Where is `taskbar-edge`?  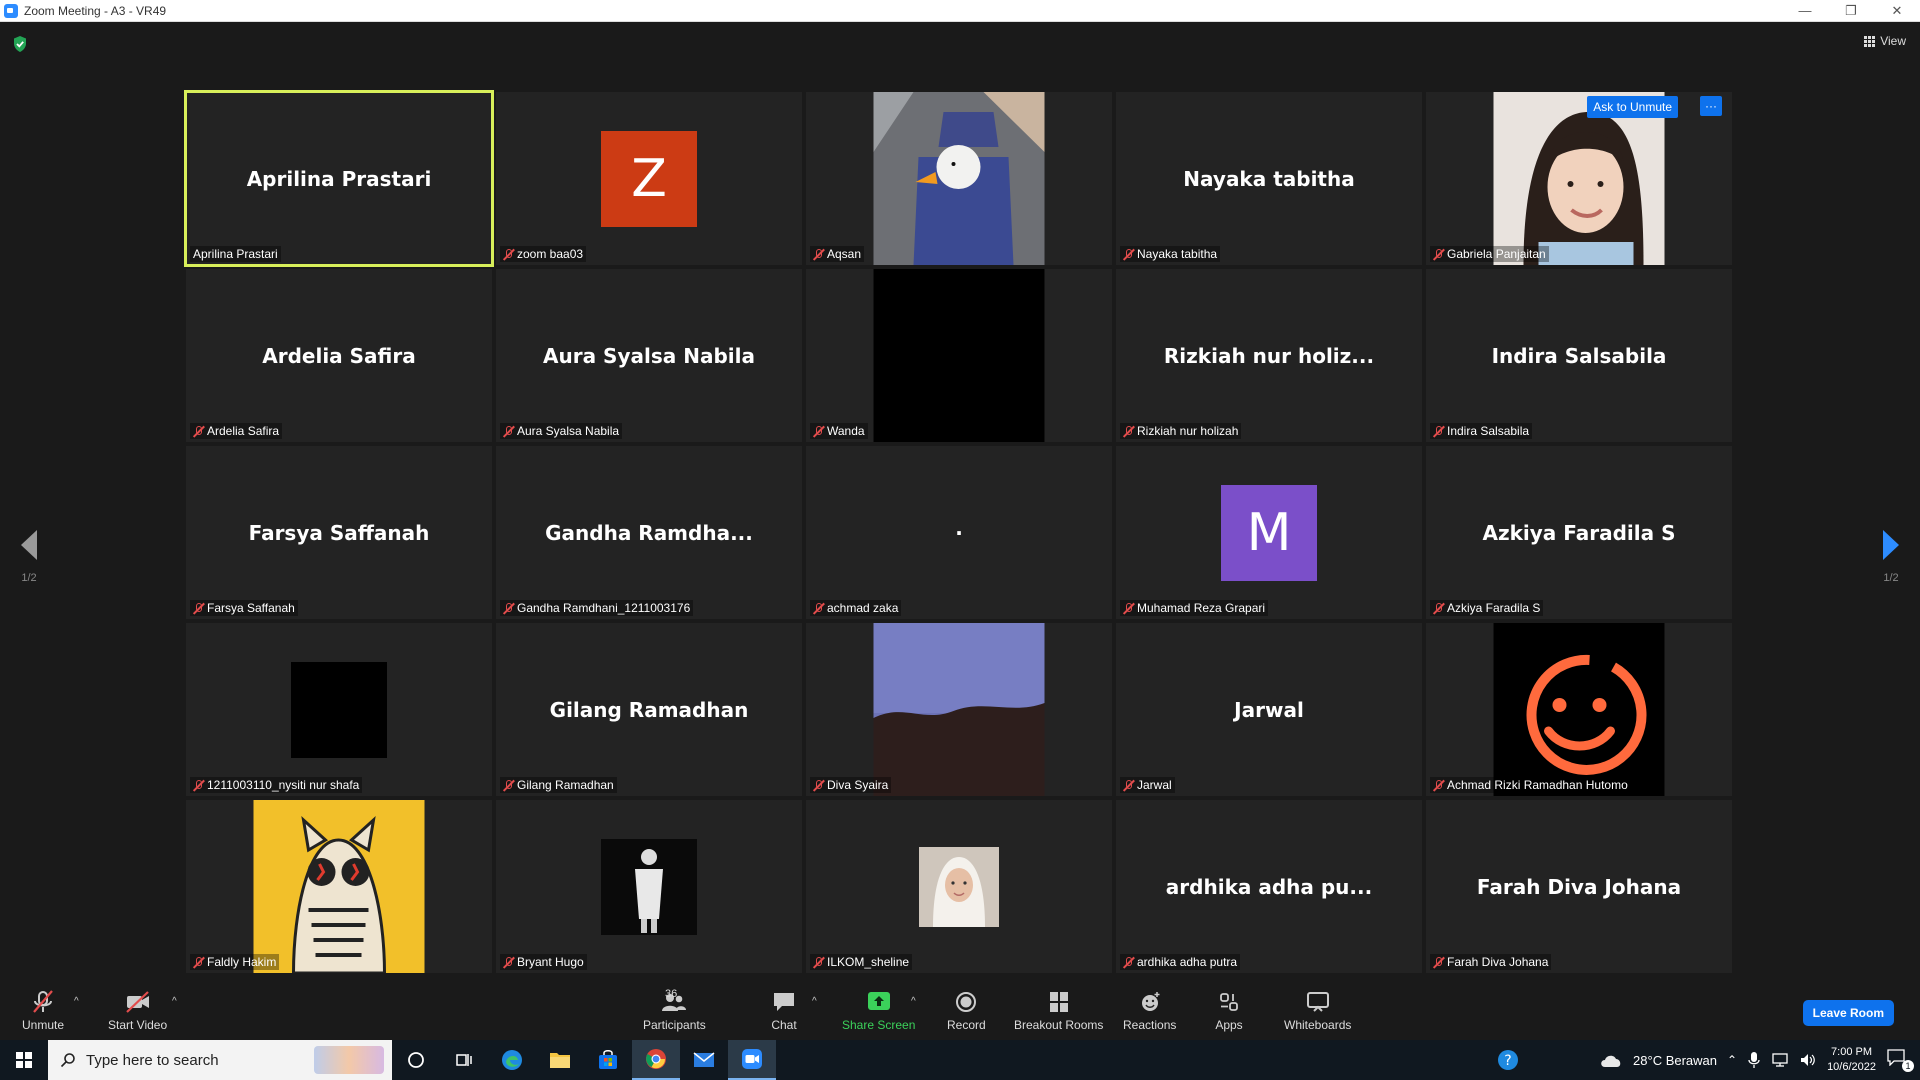 taskbar-edge is located at coordinates (512, 1060).